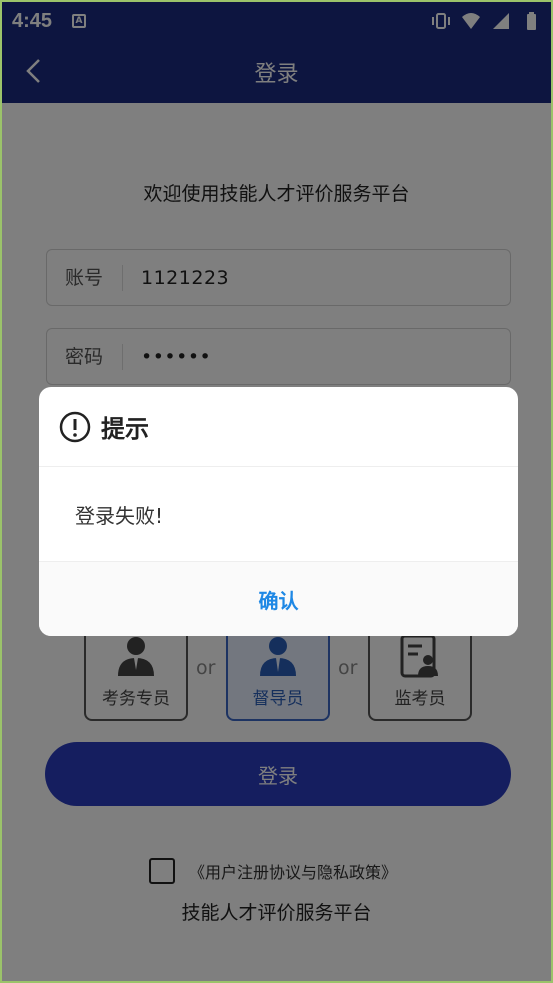 This screenshot has width=553, height=983. Describe the element at coordinates (125, 429) in the screenshot. I see `dialog-title: 提示` at that location.